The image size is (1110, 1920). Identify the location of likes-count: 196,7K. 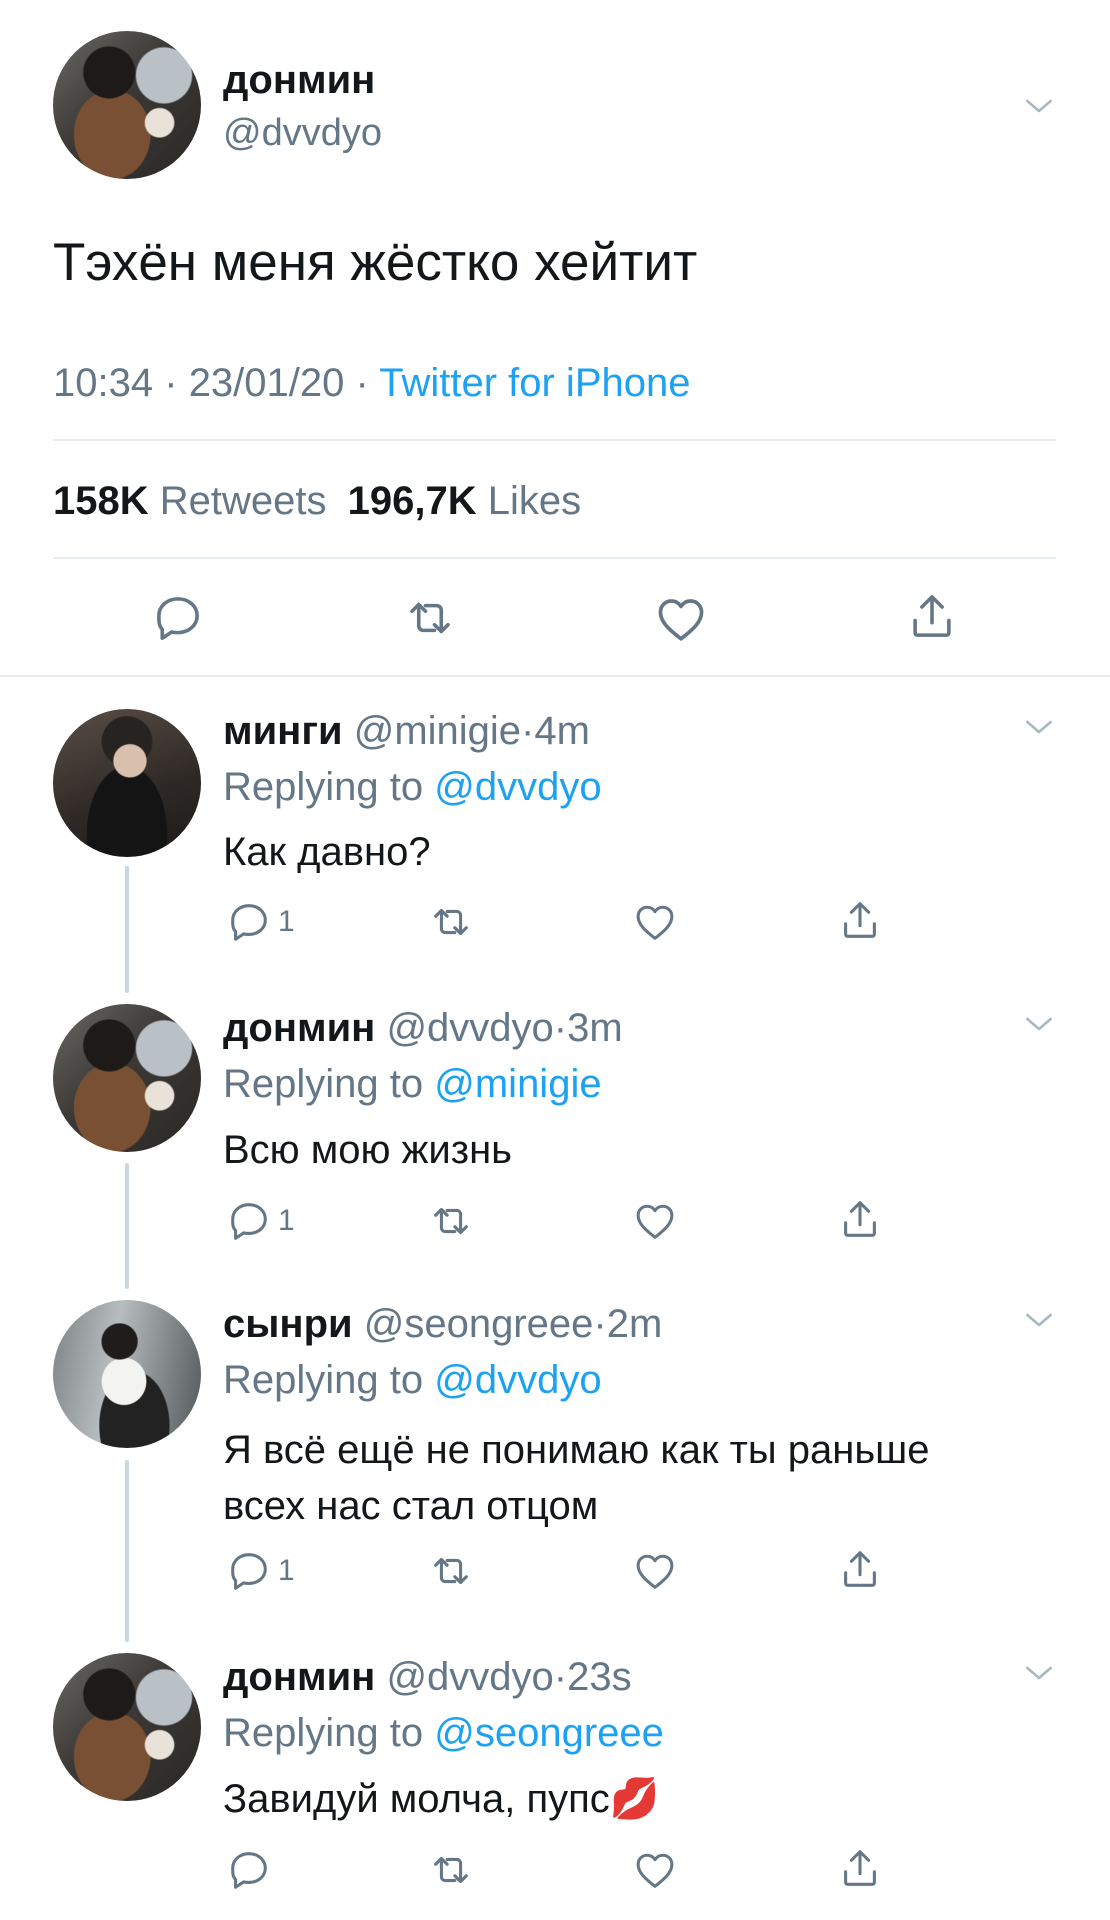
(412, 501).